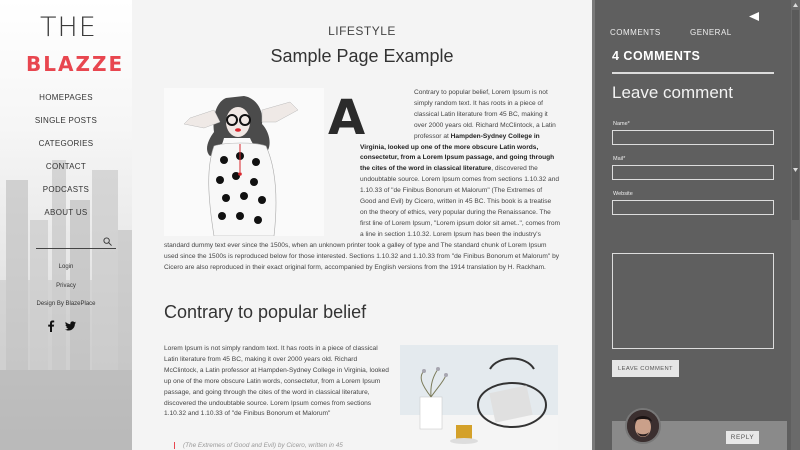 The image size is (800, 450). I want to click on logo-the: THE, so click(68, 27).